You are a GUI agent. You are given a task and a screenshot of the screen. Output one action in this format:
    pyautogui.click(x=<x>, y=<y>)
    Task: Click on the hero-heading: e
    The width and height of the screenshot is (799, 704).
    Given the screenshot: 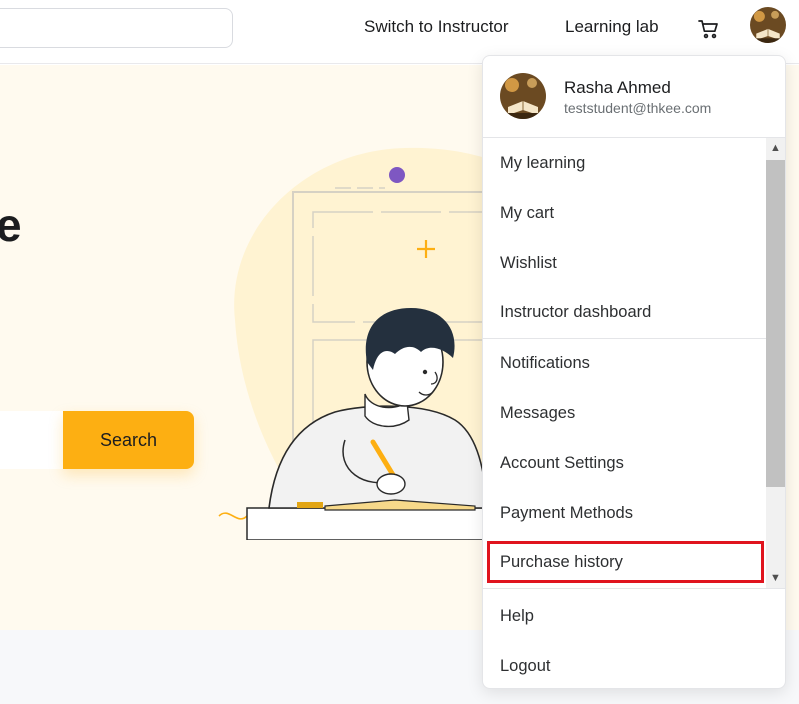 What is the action you would take?
    pyautogui.click(x=11, y=225)
    